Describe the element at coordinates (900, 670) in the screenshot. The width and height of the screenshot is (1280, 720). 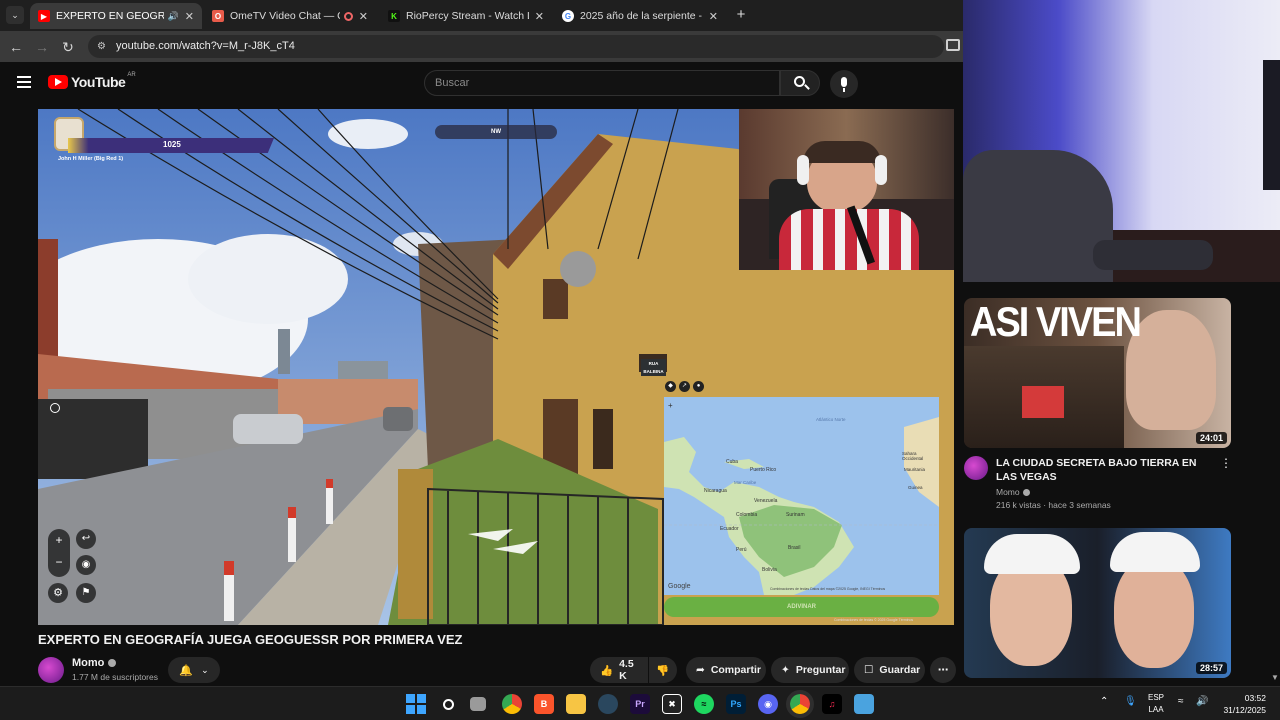
I see `save-label: Guardar` at that location.